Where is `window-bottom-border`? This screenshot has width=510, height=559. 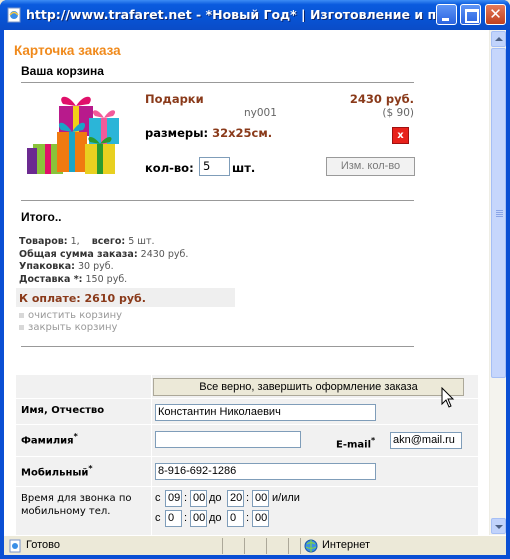 window-bottom-border is located at coordinates (255, 557).